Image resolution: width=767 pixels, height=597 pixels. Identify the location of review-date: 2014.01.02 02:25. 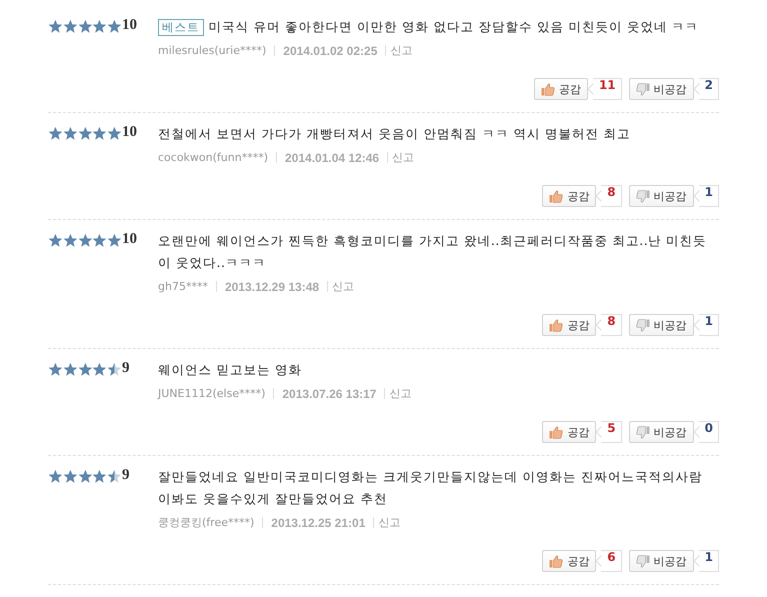
(330, 51).